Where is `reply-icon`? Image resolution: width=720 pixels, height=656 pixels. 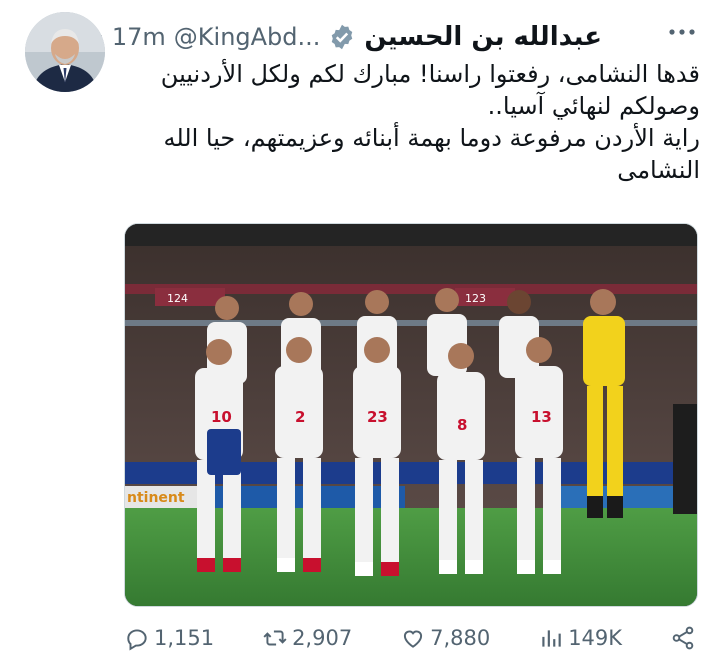 reply-icon is located at coordinates (137, 640).